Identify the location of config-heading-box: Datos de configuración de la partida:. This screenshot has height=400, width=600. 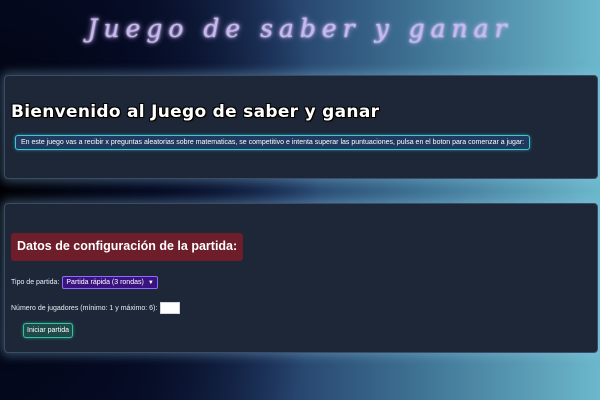
(127, 247).